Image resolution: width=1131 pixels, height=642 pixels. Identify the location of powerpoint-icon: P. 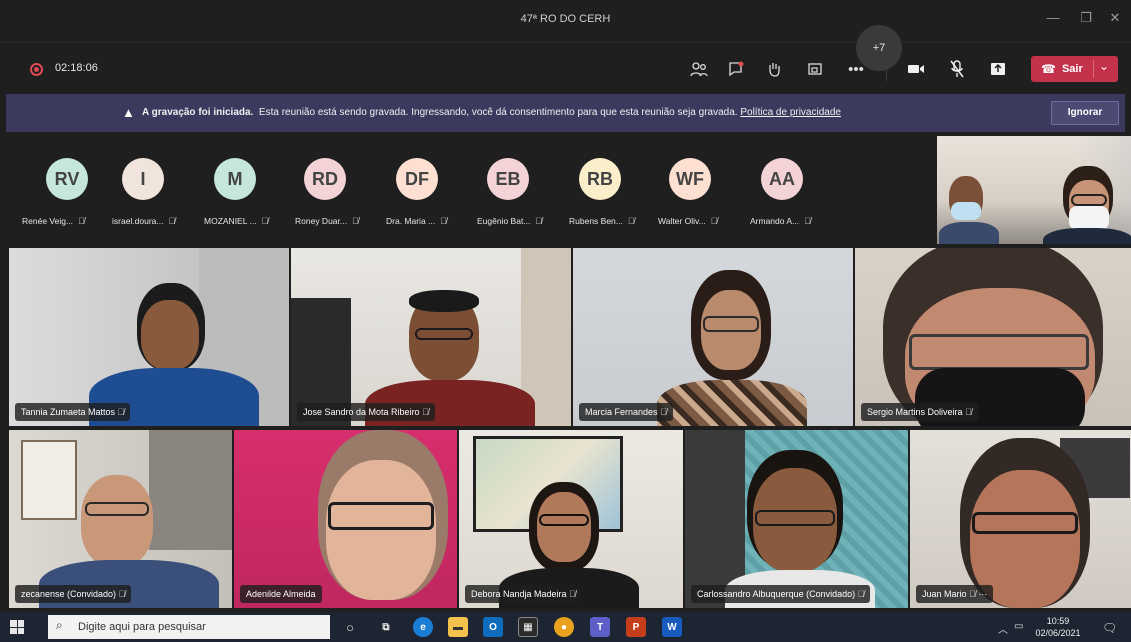
(636, 627).